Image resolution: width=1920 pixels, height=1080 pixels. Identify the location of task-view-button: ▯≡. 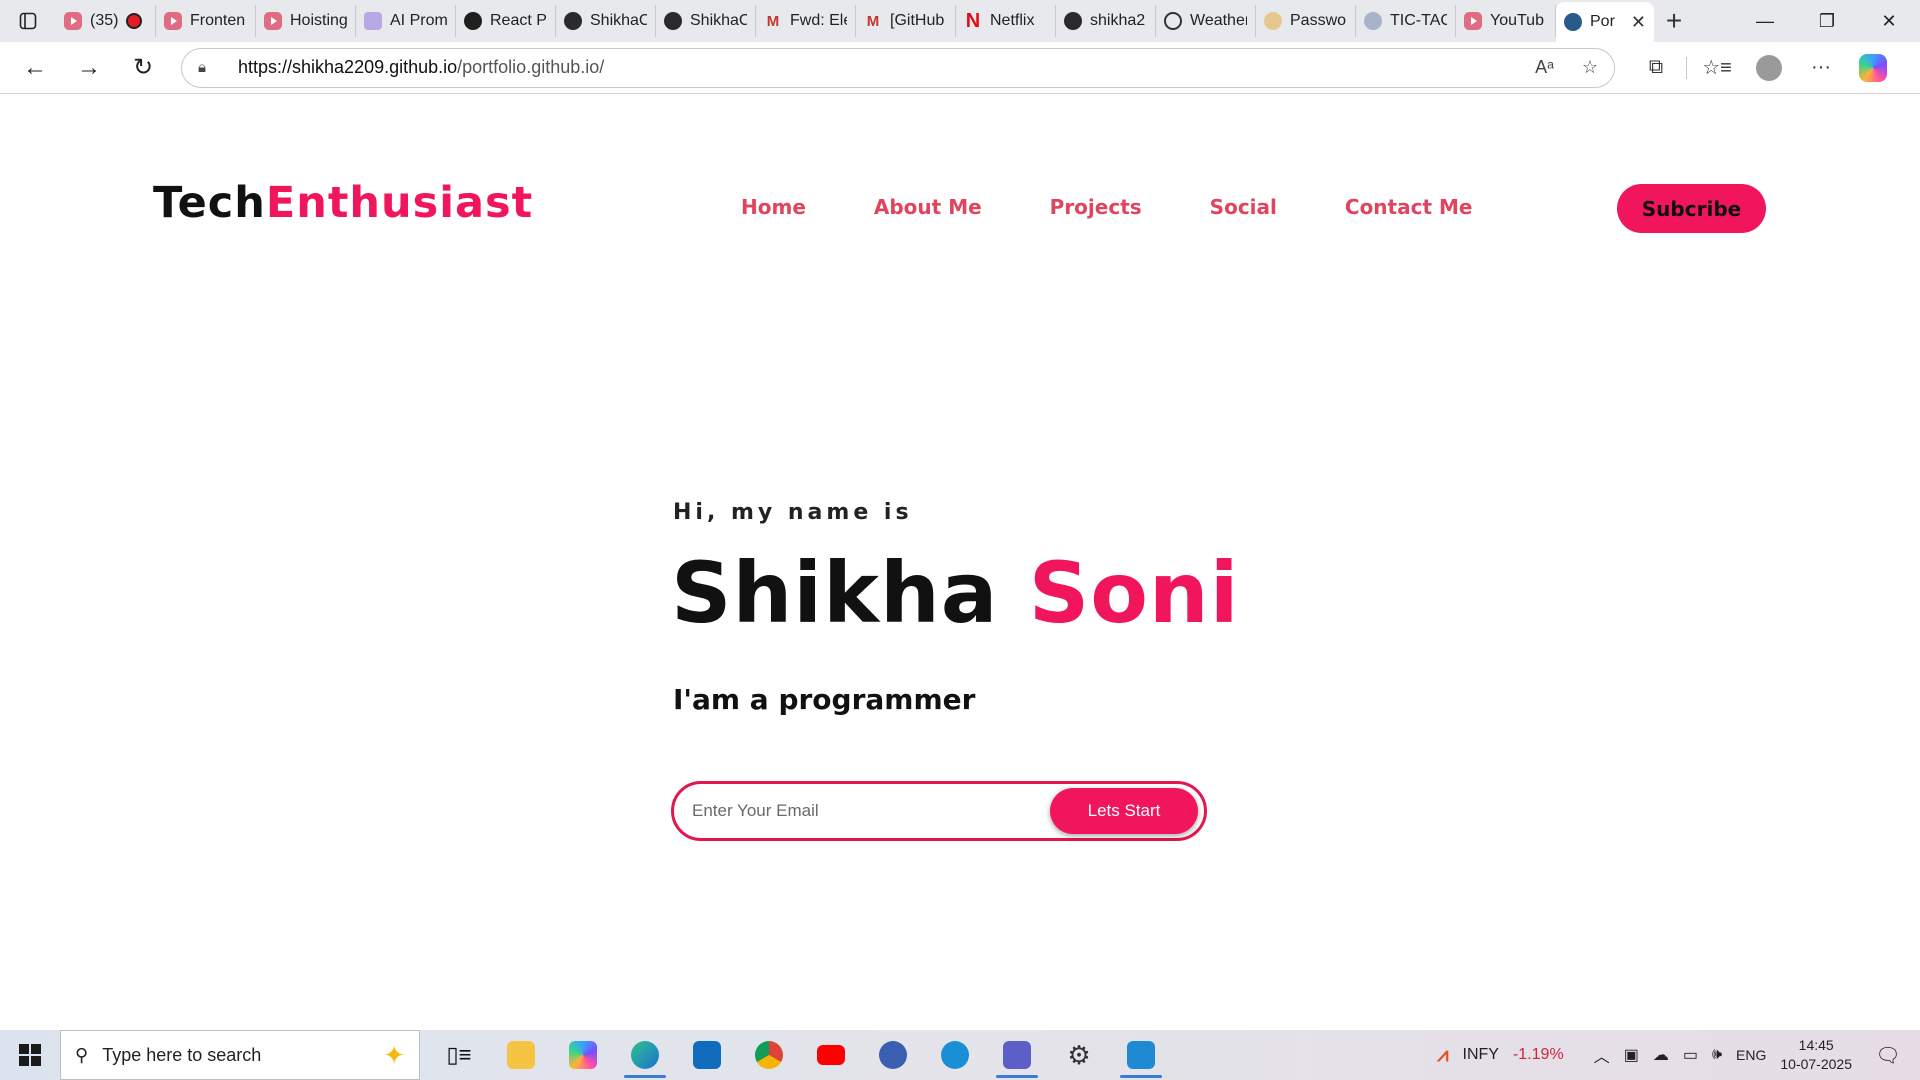
(459, 1055).